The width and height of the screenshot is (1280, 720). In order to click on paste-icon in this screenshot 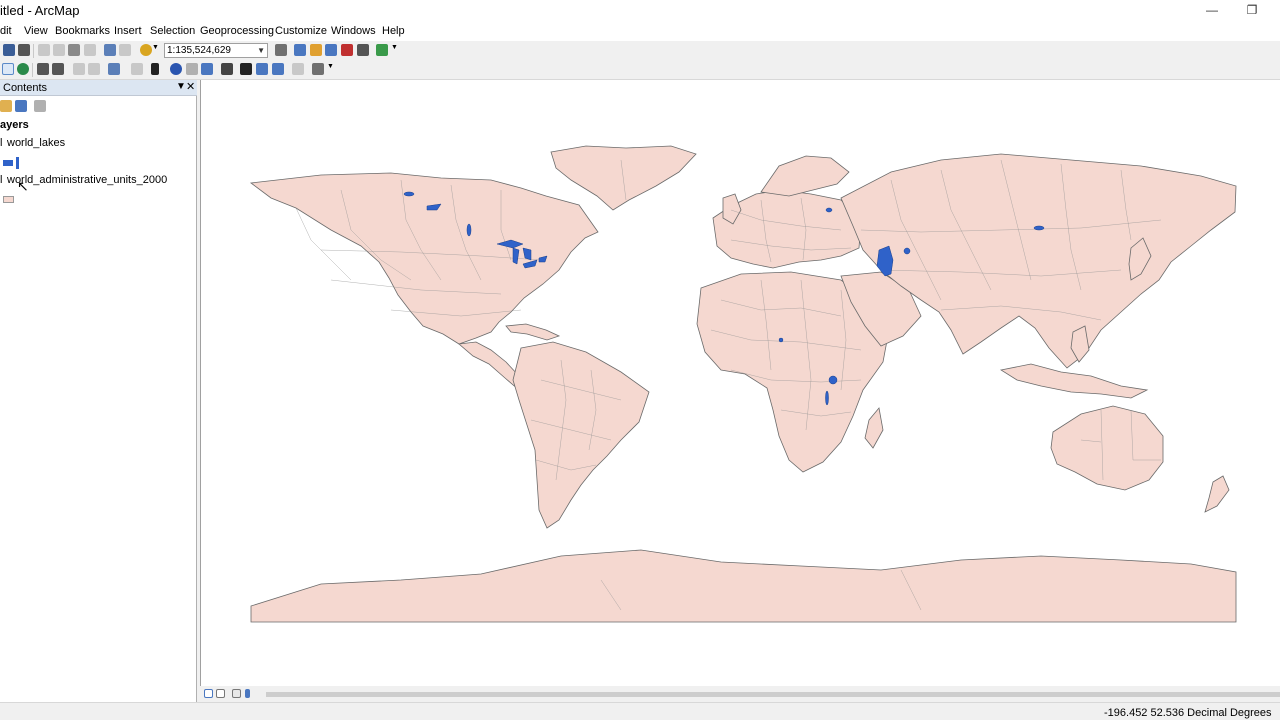, I will do `click(74, 50)`.